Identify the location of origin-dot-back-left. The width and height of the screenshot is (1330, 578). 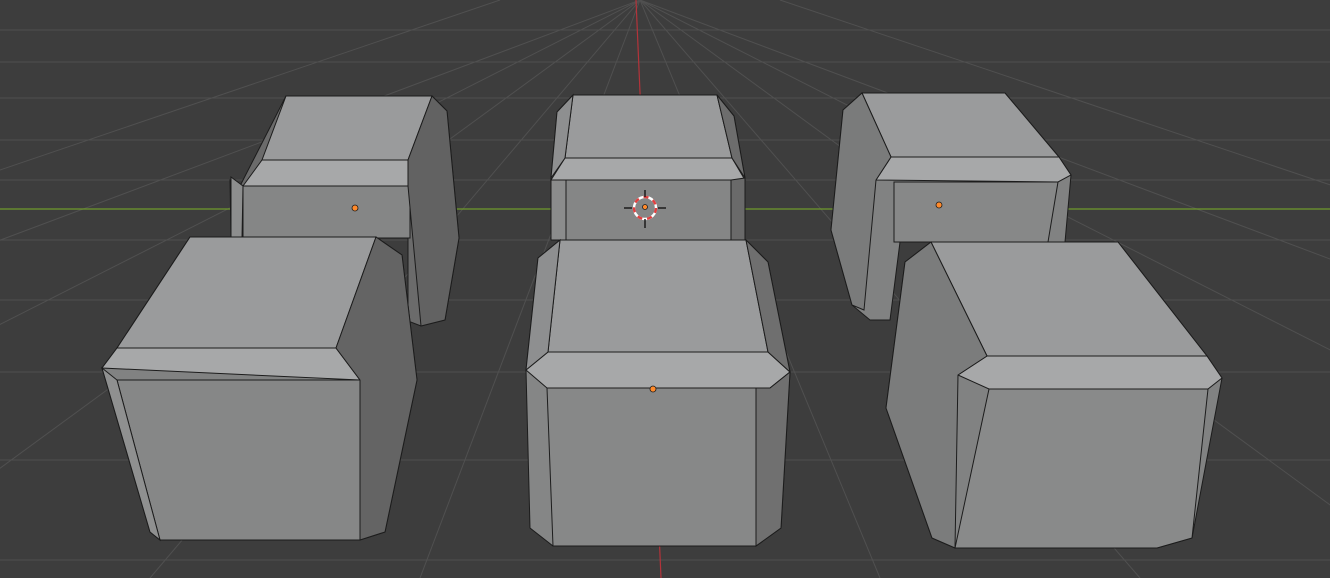
(355, 208).